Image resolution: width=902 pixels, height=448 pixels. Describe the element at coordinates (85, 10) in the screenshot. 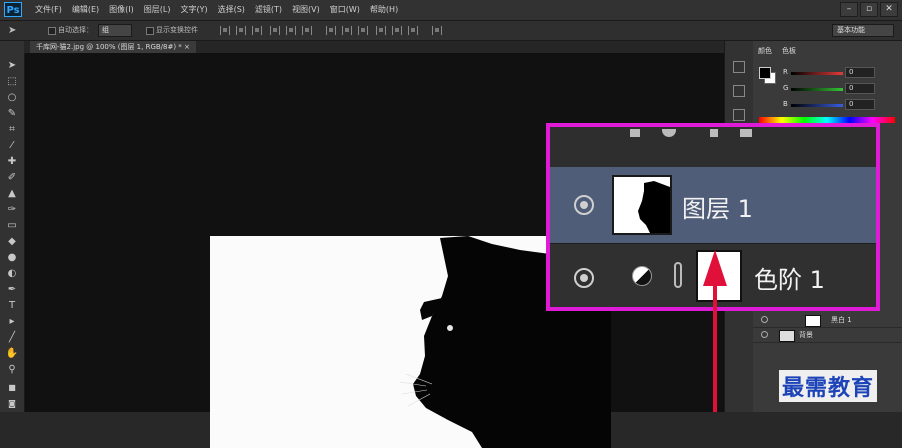

I see `menu-edit: 编辑(E)` at that location.